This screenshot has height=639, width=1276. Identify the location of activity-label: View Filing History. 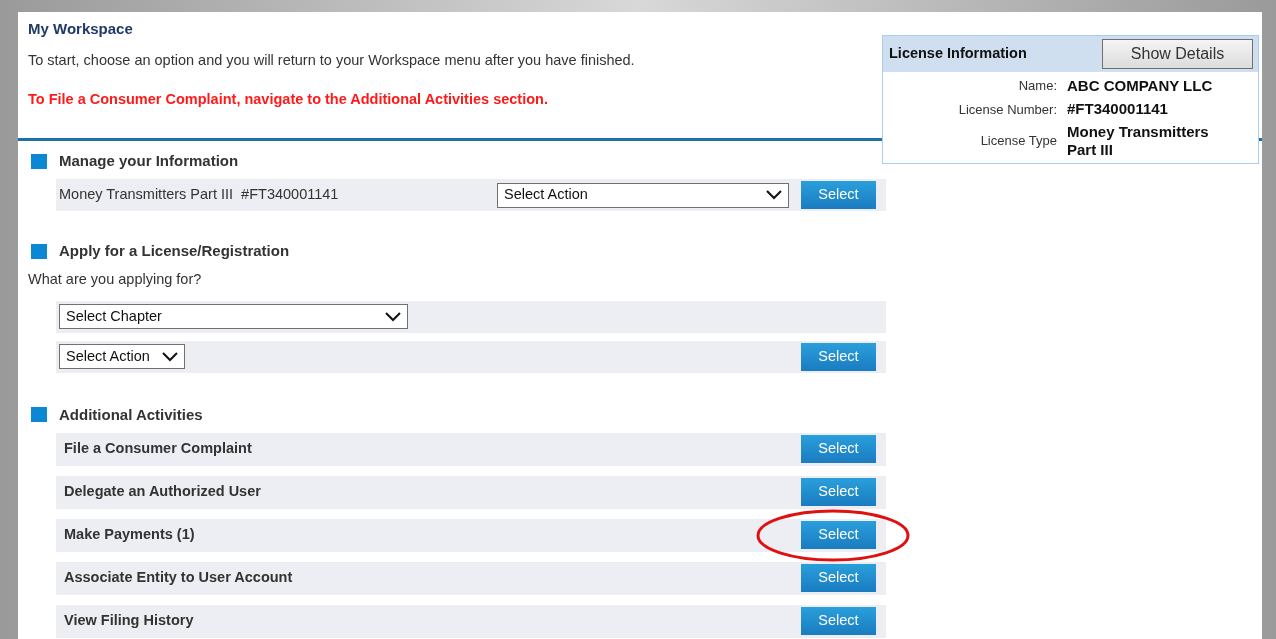
(129, 621).